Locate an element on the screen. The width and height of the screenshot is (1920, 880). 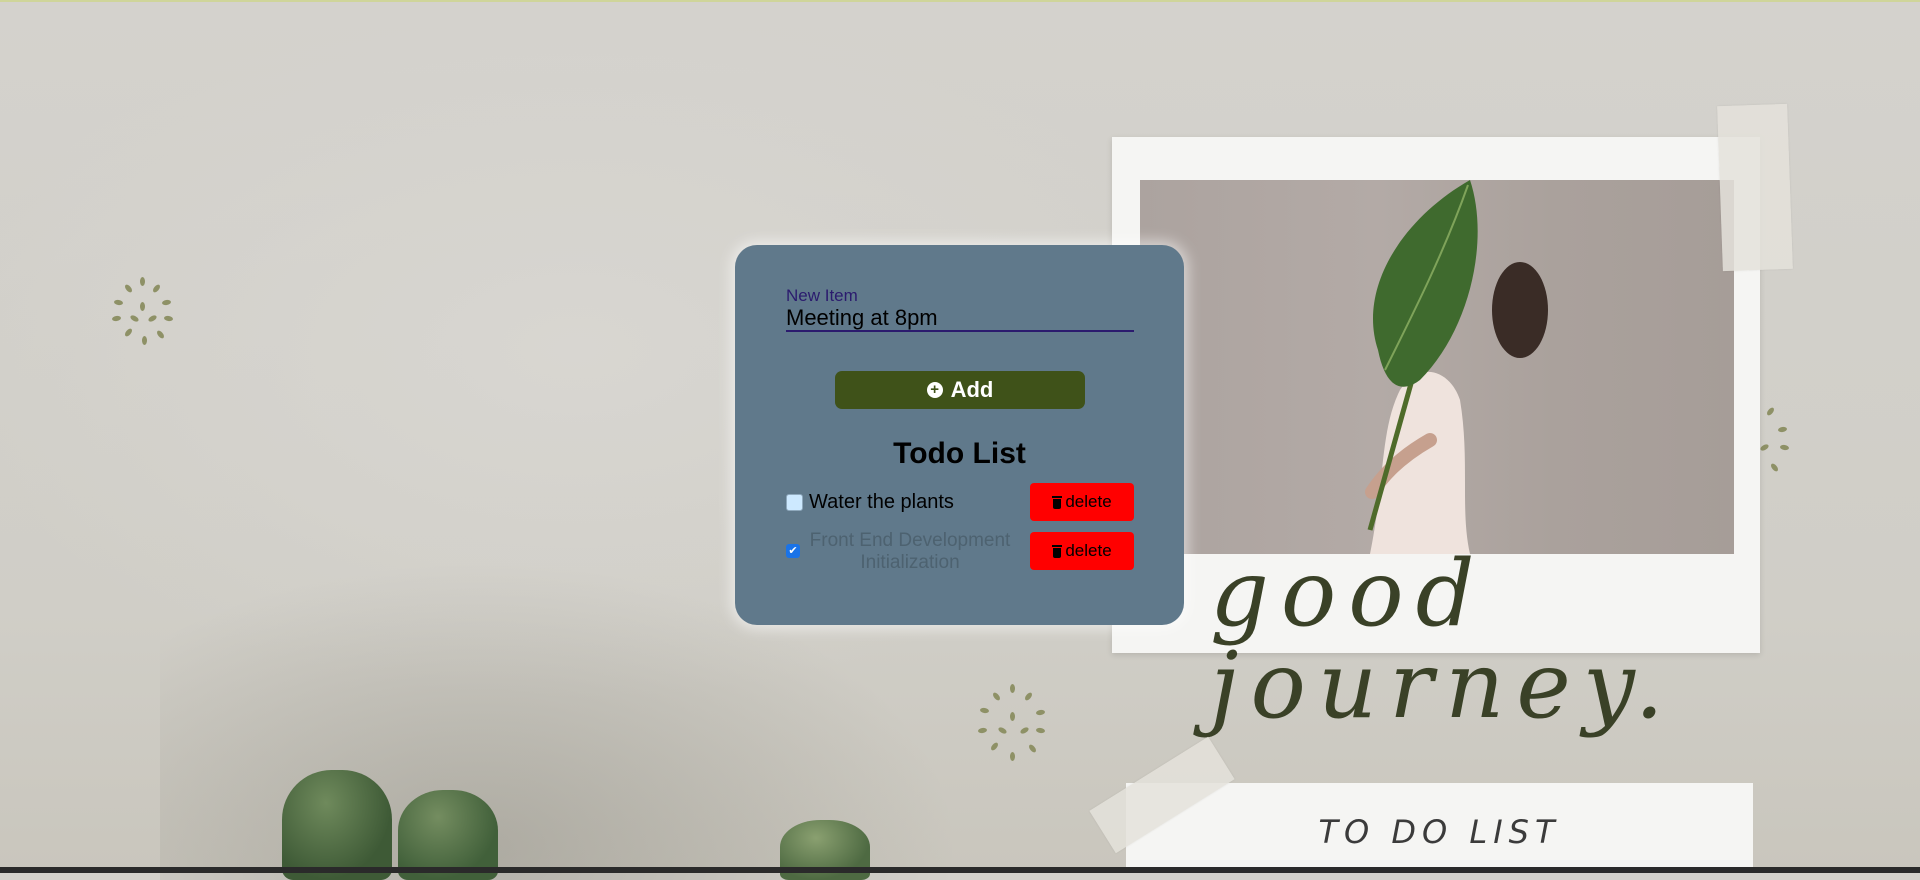
todo-card-title: TO DO LIST is located at coordinates (1439, 832).